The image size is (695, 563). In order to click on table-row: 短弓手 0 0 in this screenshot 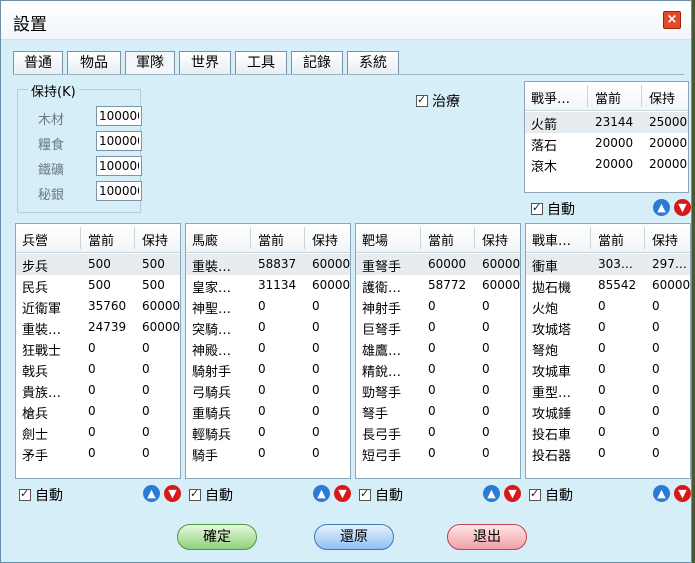, I will do `click(438, 453)`.